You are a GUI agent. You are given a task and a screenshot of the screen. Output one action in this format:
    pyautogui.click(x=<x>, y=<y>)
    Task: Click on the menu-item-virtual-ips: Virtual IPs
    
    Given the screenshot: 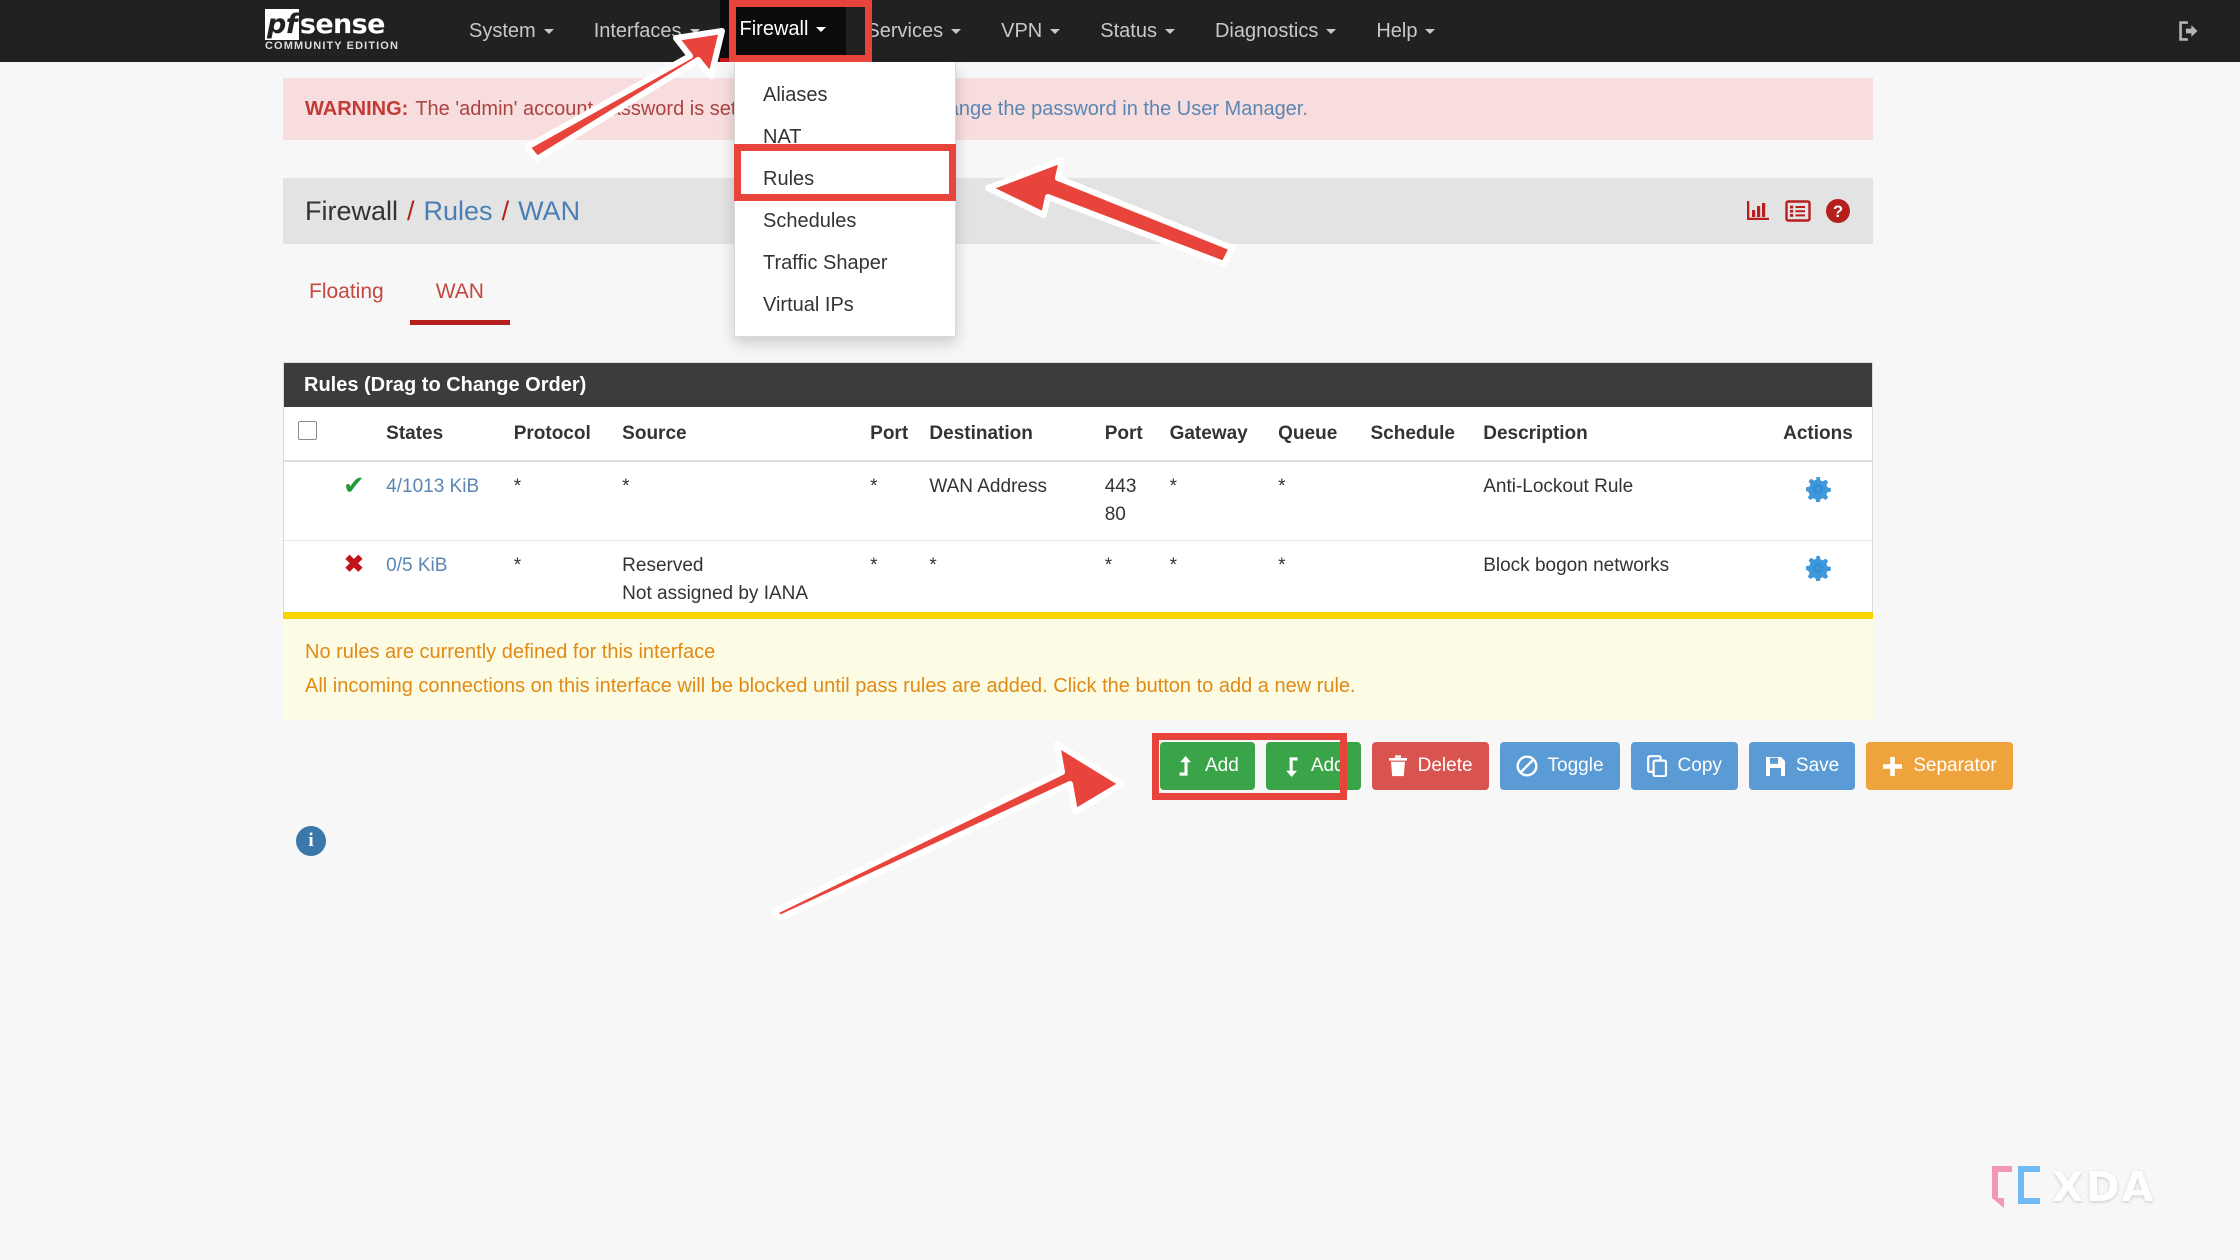 What is the action you would take?
    pyautogui.click(x=845, y=305)
    